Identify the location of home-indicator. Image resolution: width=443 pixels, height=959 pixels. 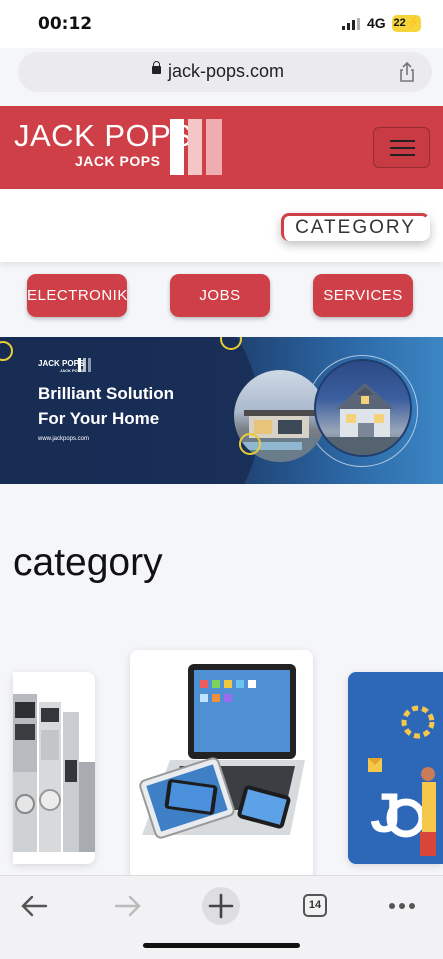
(221, 945).